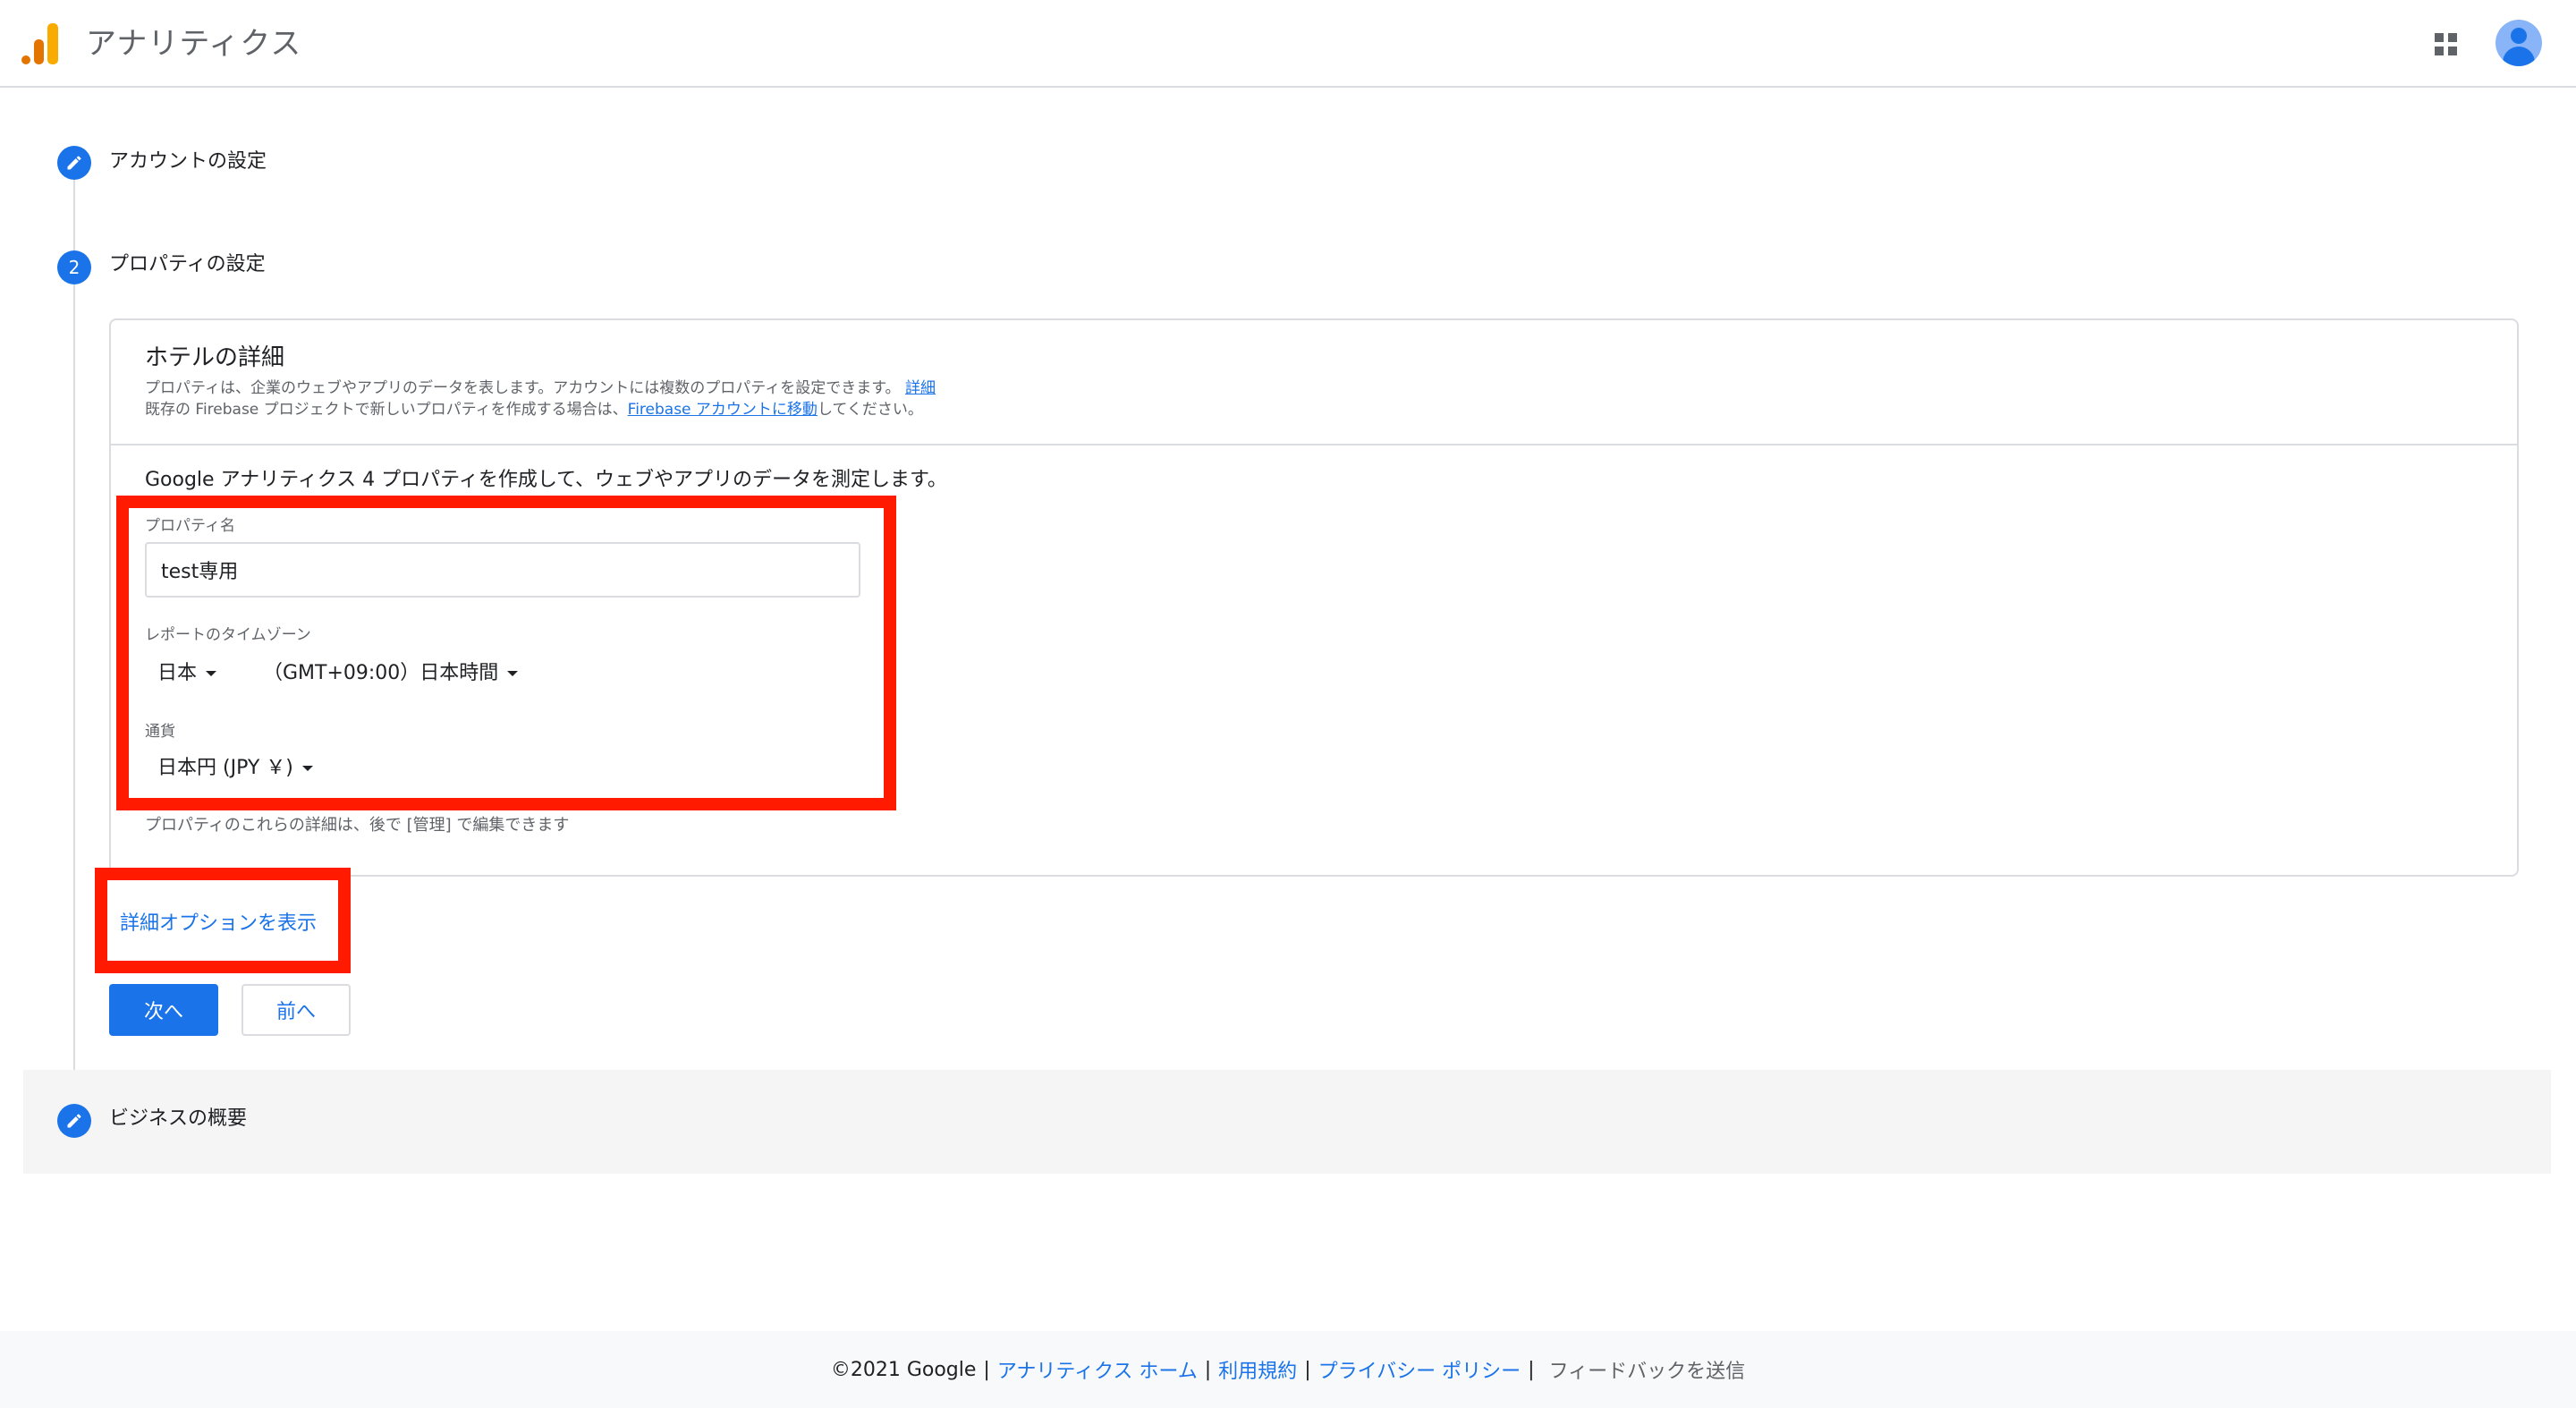 The height and width of the screenshot is (1408, 2576). I want to click on step-business-overview: ビジネスの概要, so click(178, 1119).